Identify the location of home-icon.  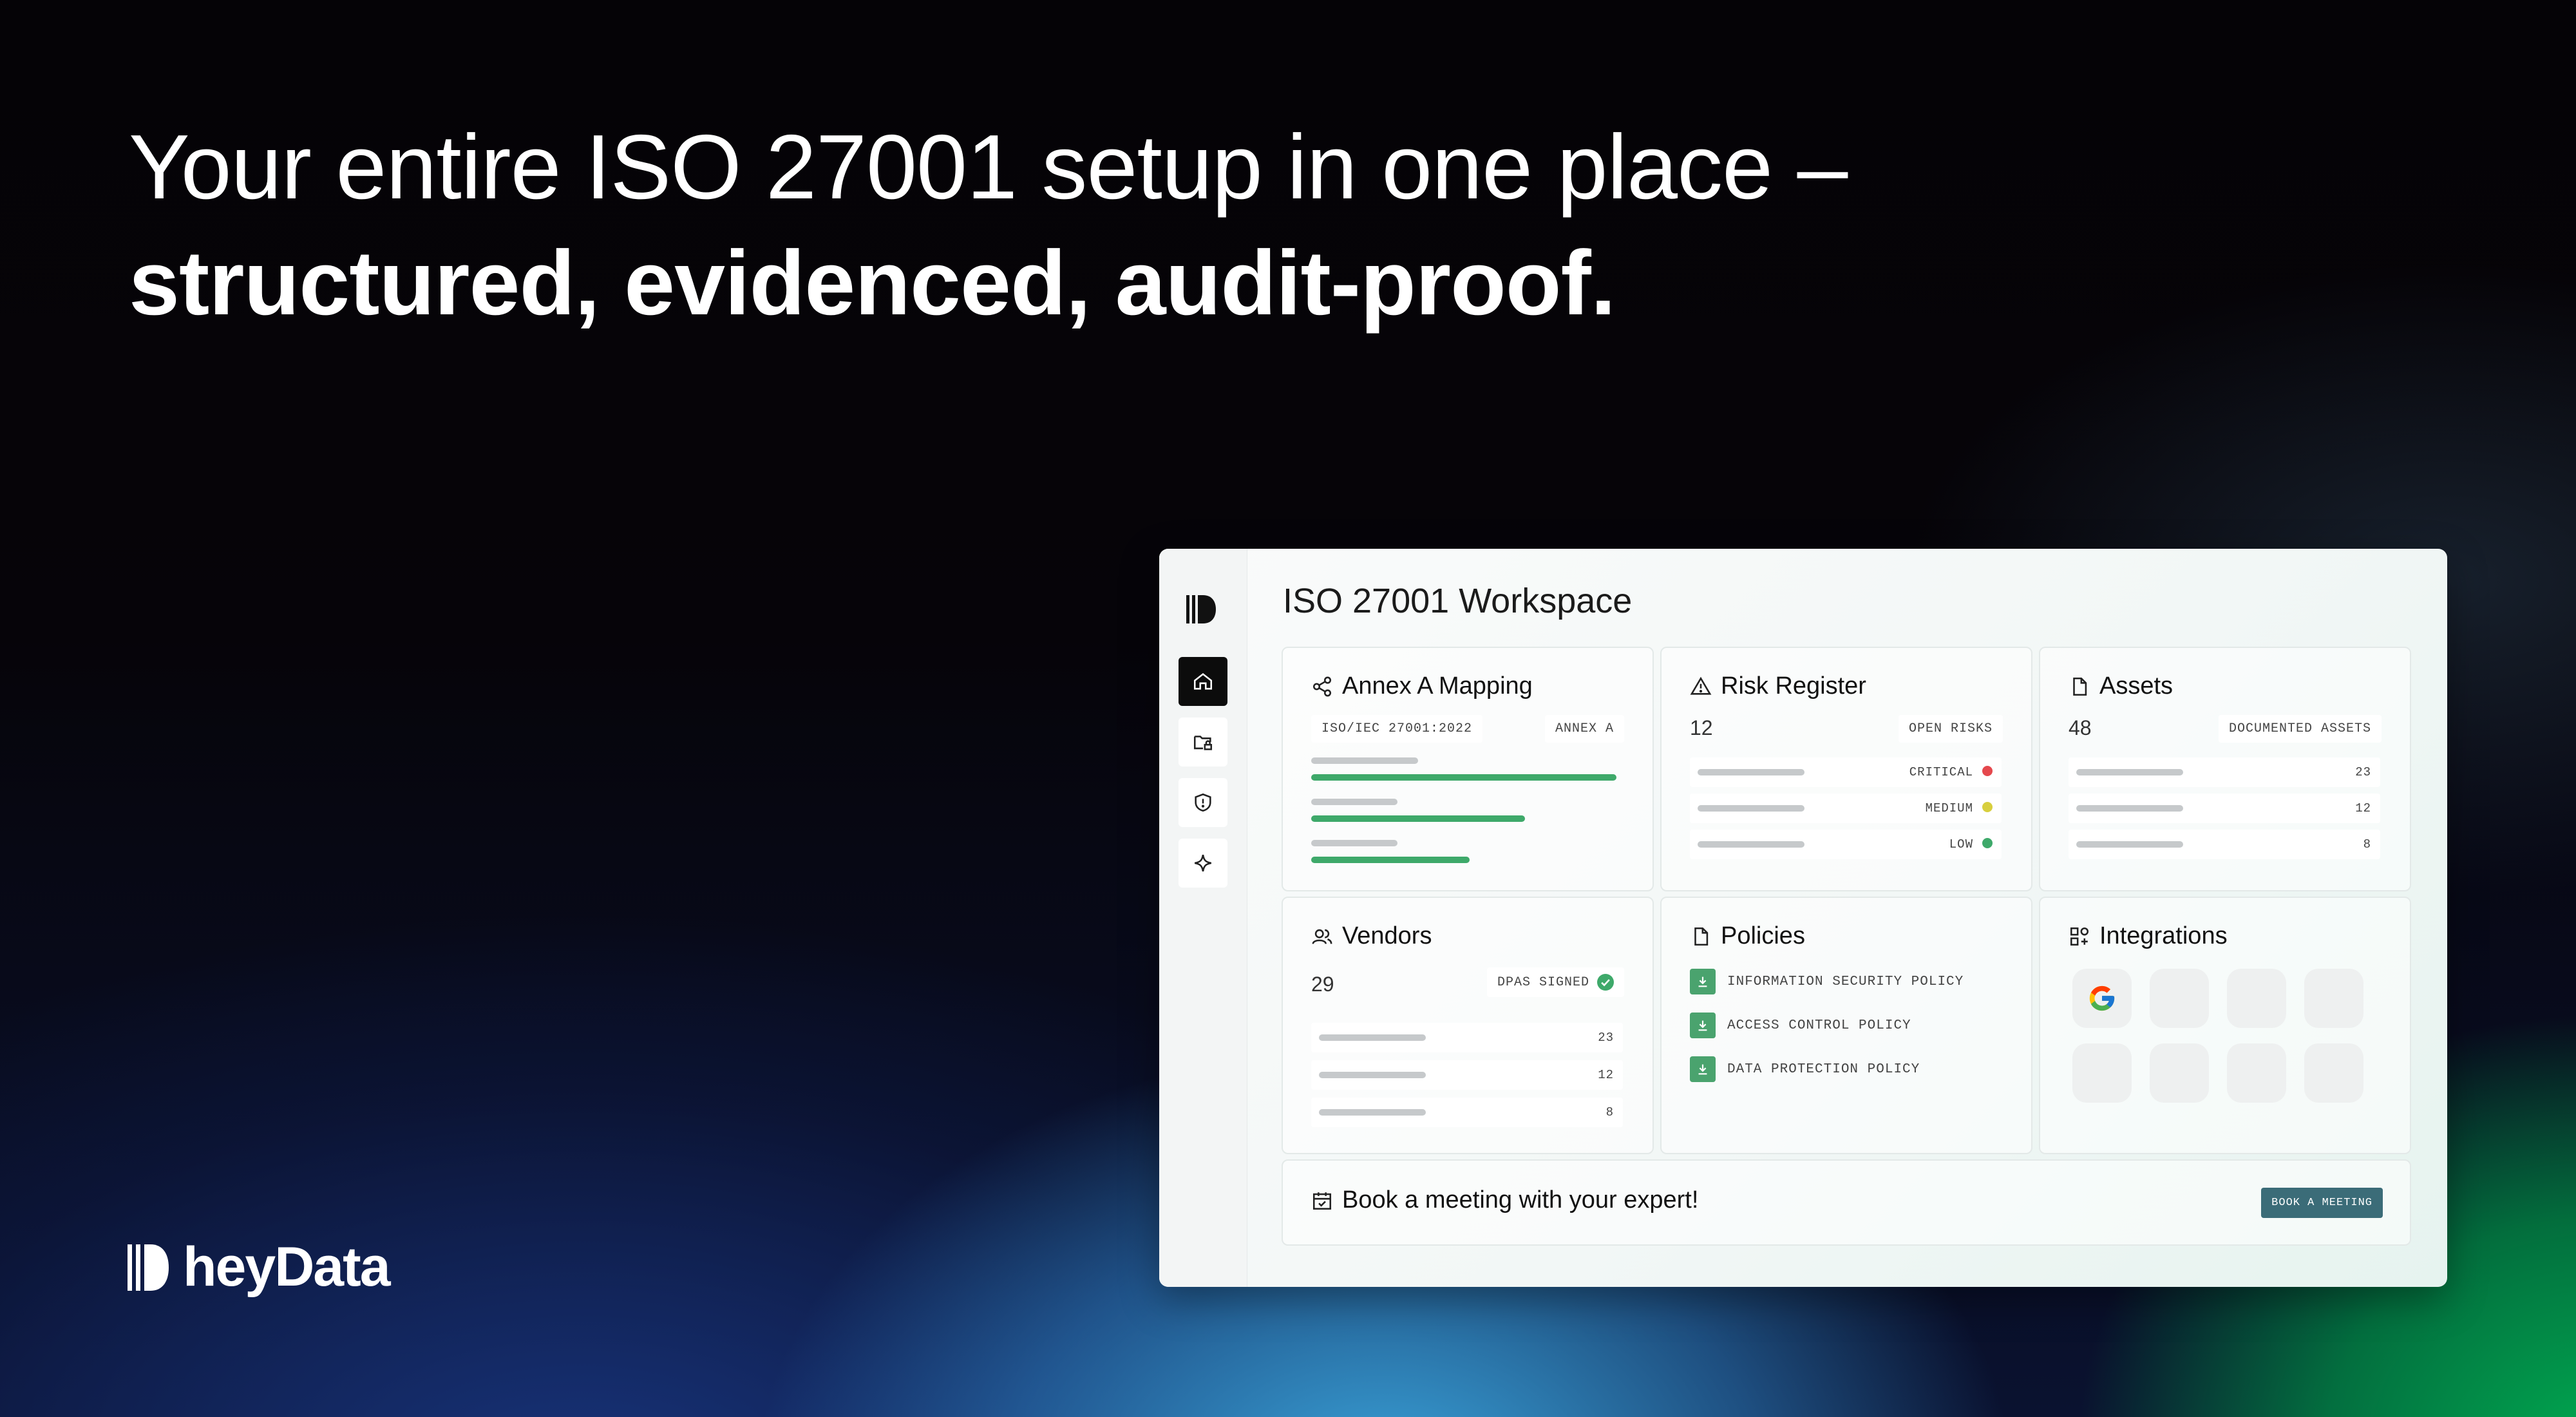
(1203, 681).